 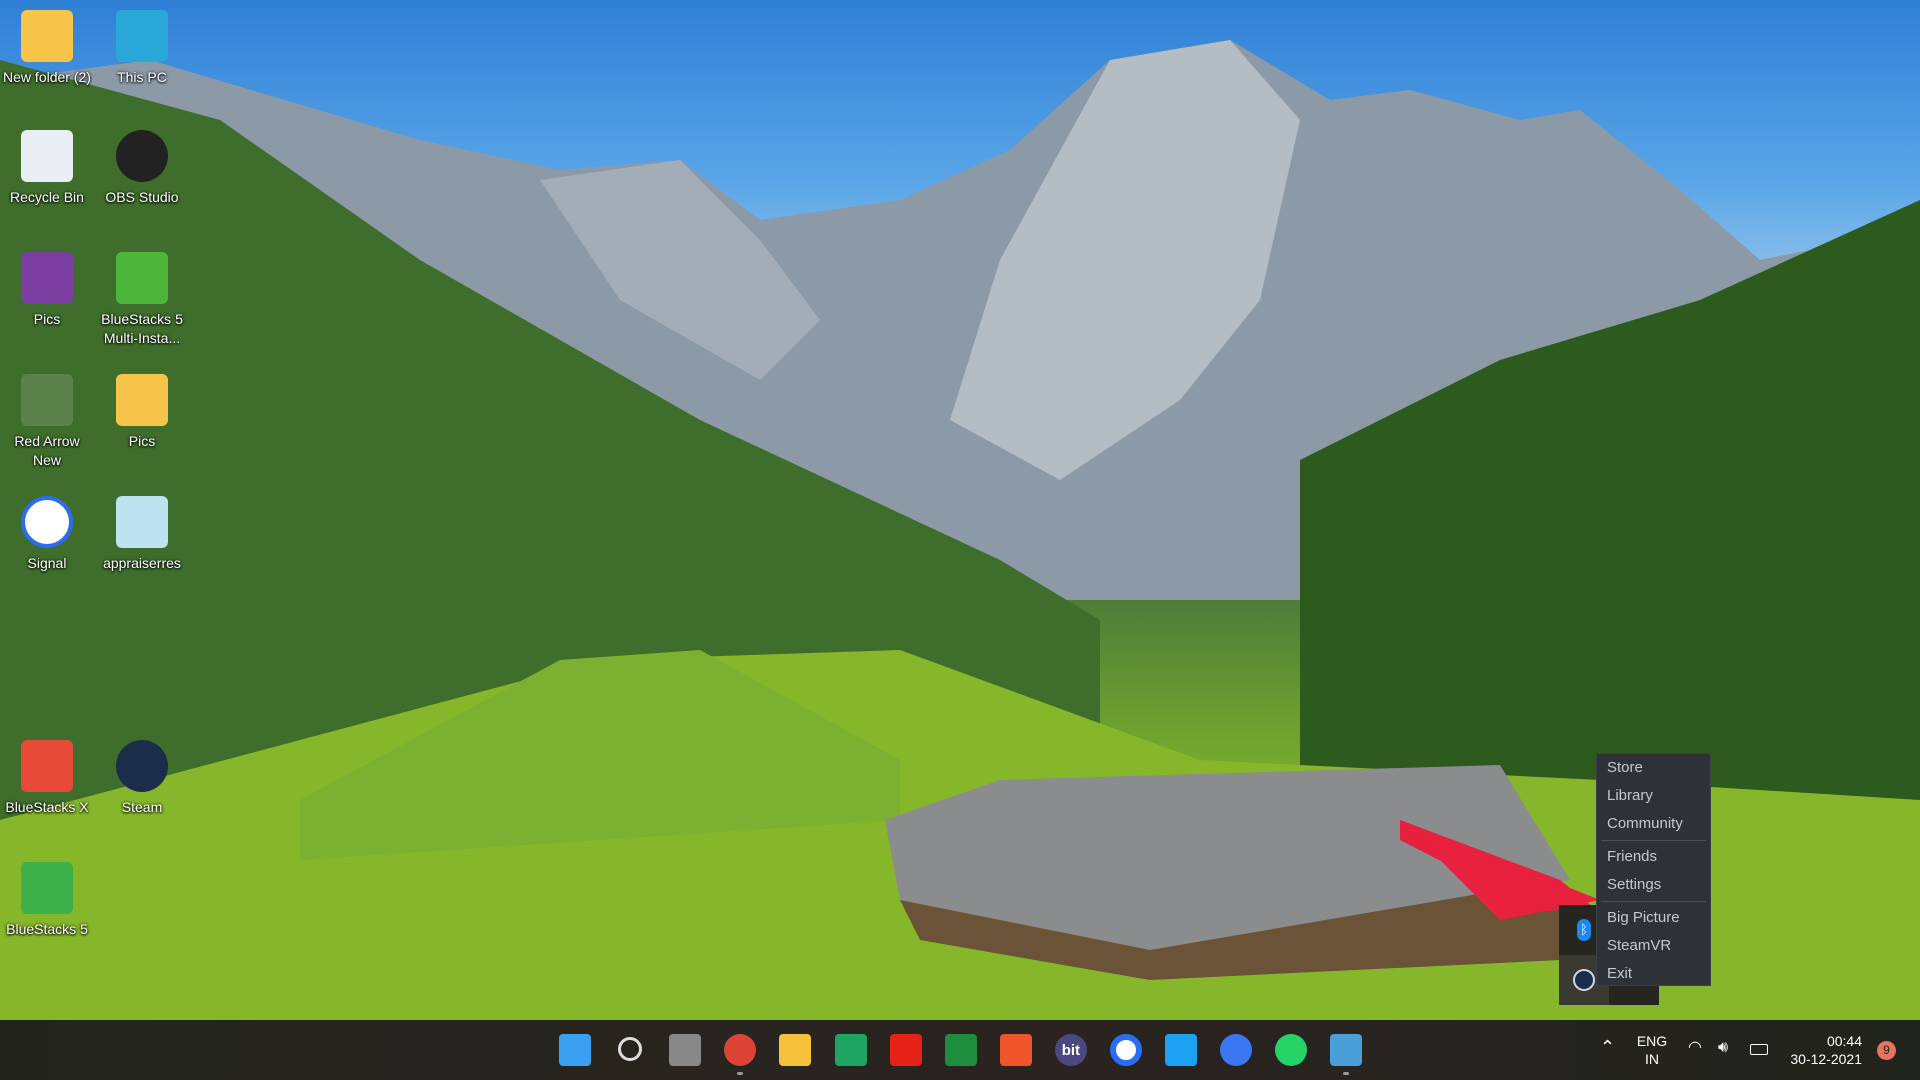 I want to click on language-indicator: ENG IN, so click(x=1652, y=1050).